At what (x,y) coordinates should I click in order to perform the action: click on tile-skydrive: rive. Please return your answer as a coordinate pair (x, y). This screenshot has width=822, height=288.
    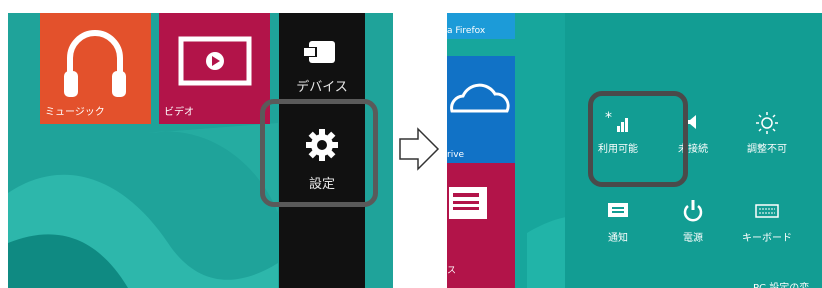
    Looking at the image, I should click on (481, 111).